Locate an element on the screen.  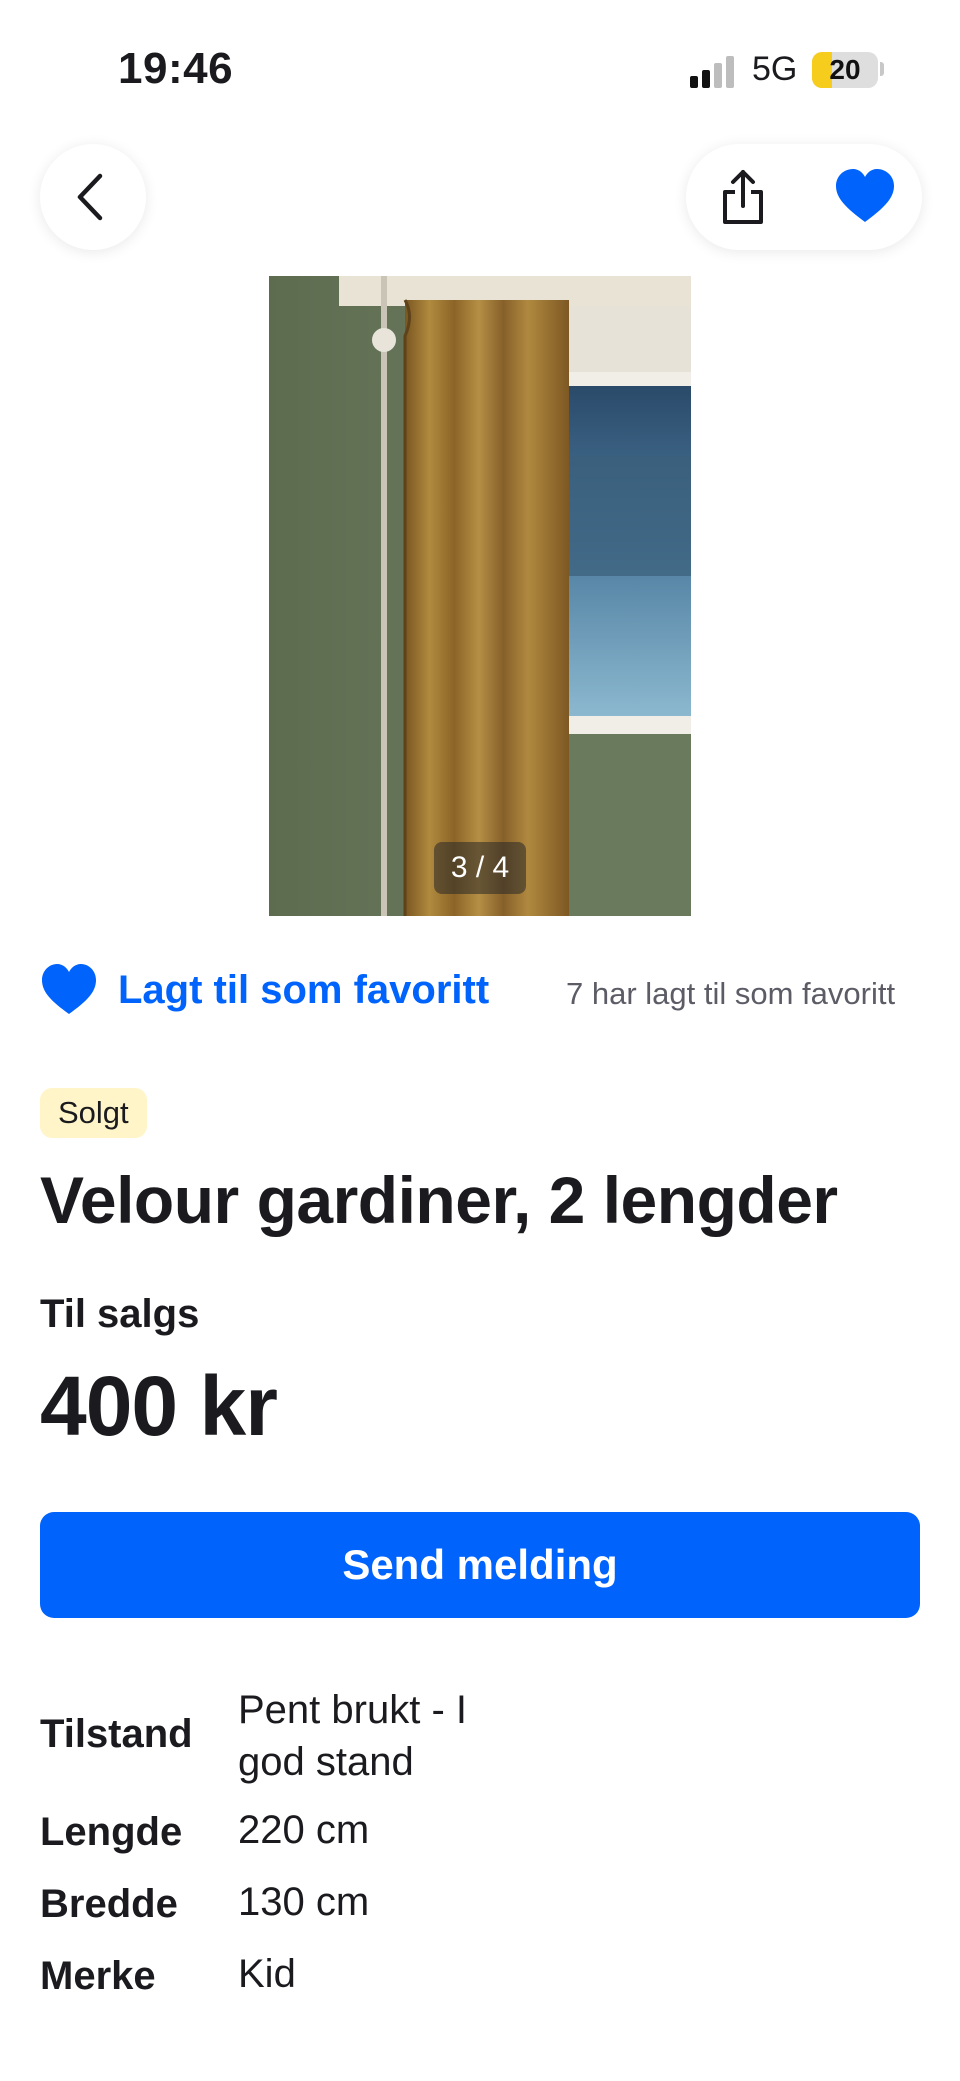
sale-type: Til salgs is located at coordinates (120, 1314).